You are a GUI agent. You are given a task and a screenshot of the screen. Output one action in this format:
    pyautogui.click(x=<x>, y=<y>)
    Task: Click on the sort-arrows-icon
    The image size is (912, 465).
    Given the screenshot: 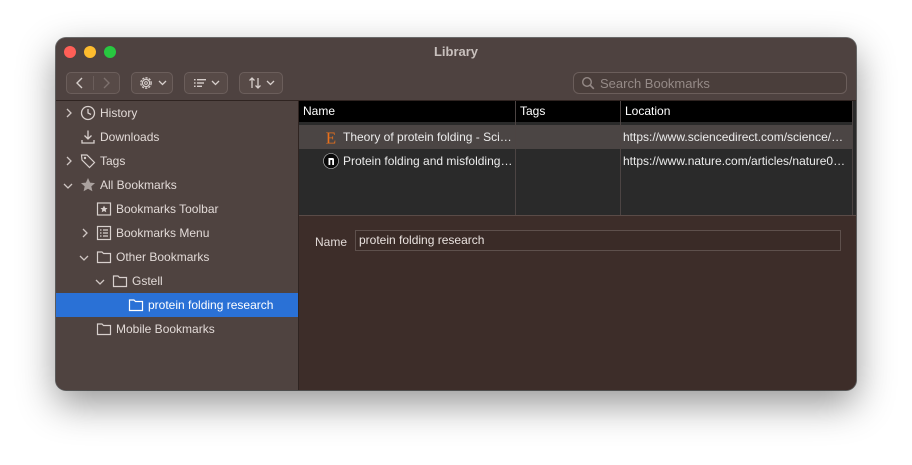 What is the action you would take?
    pyautogui.click(x=254, y=83)
    